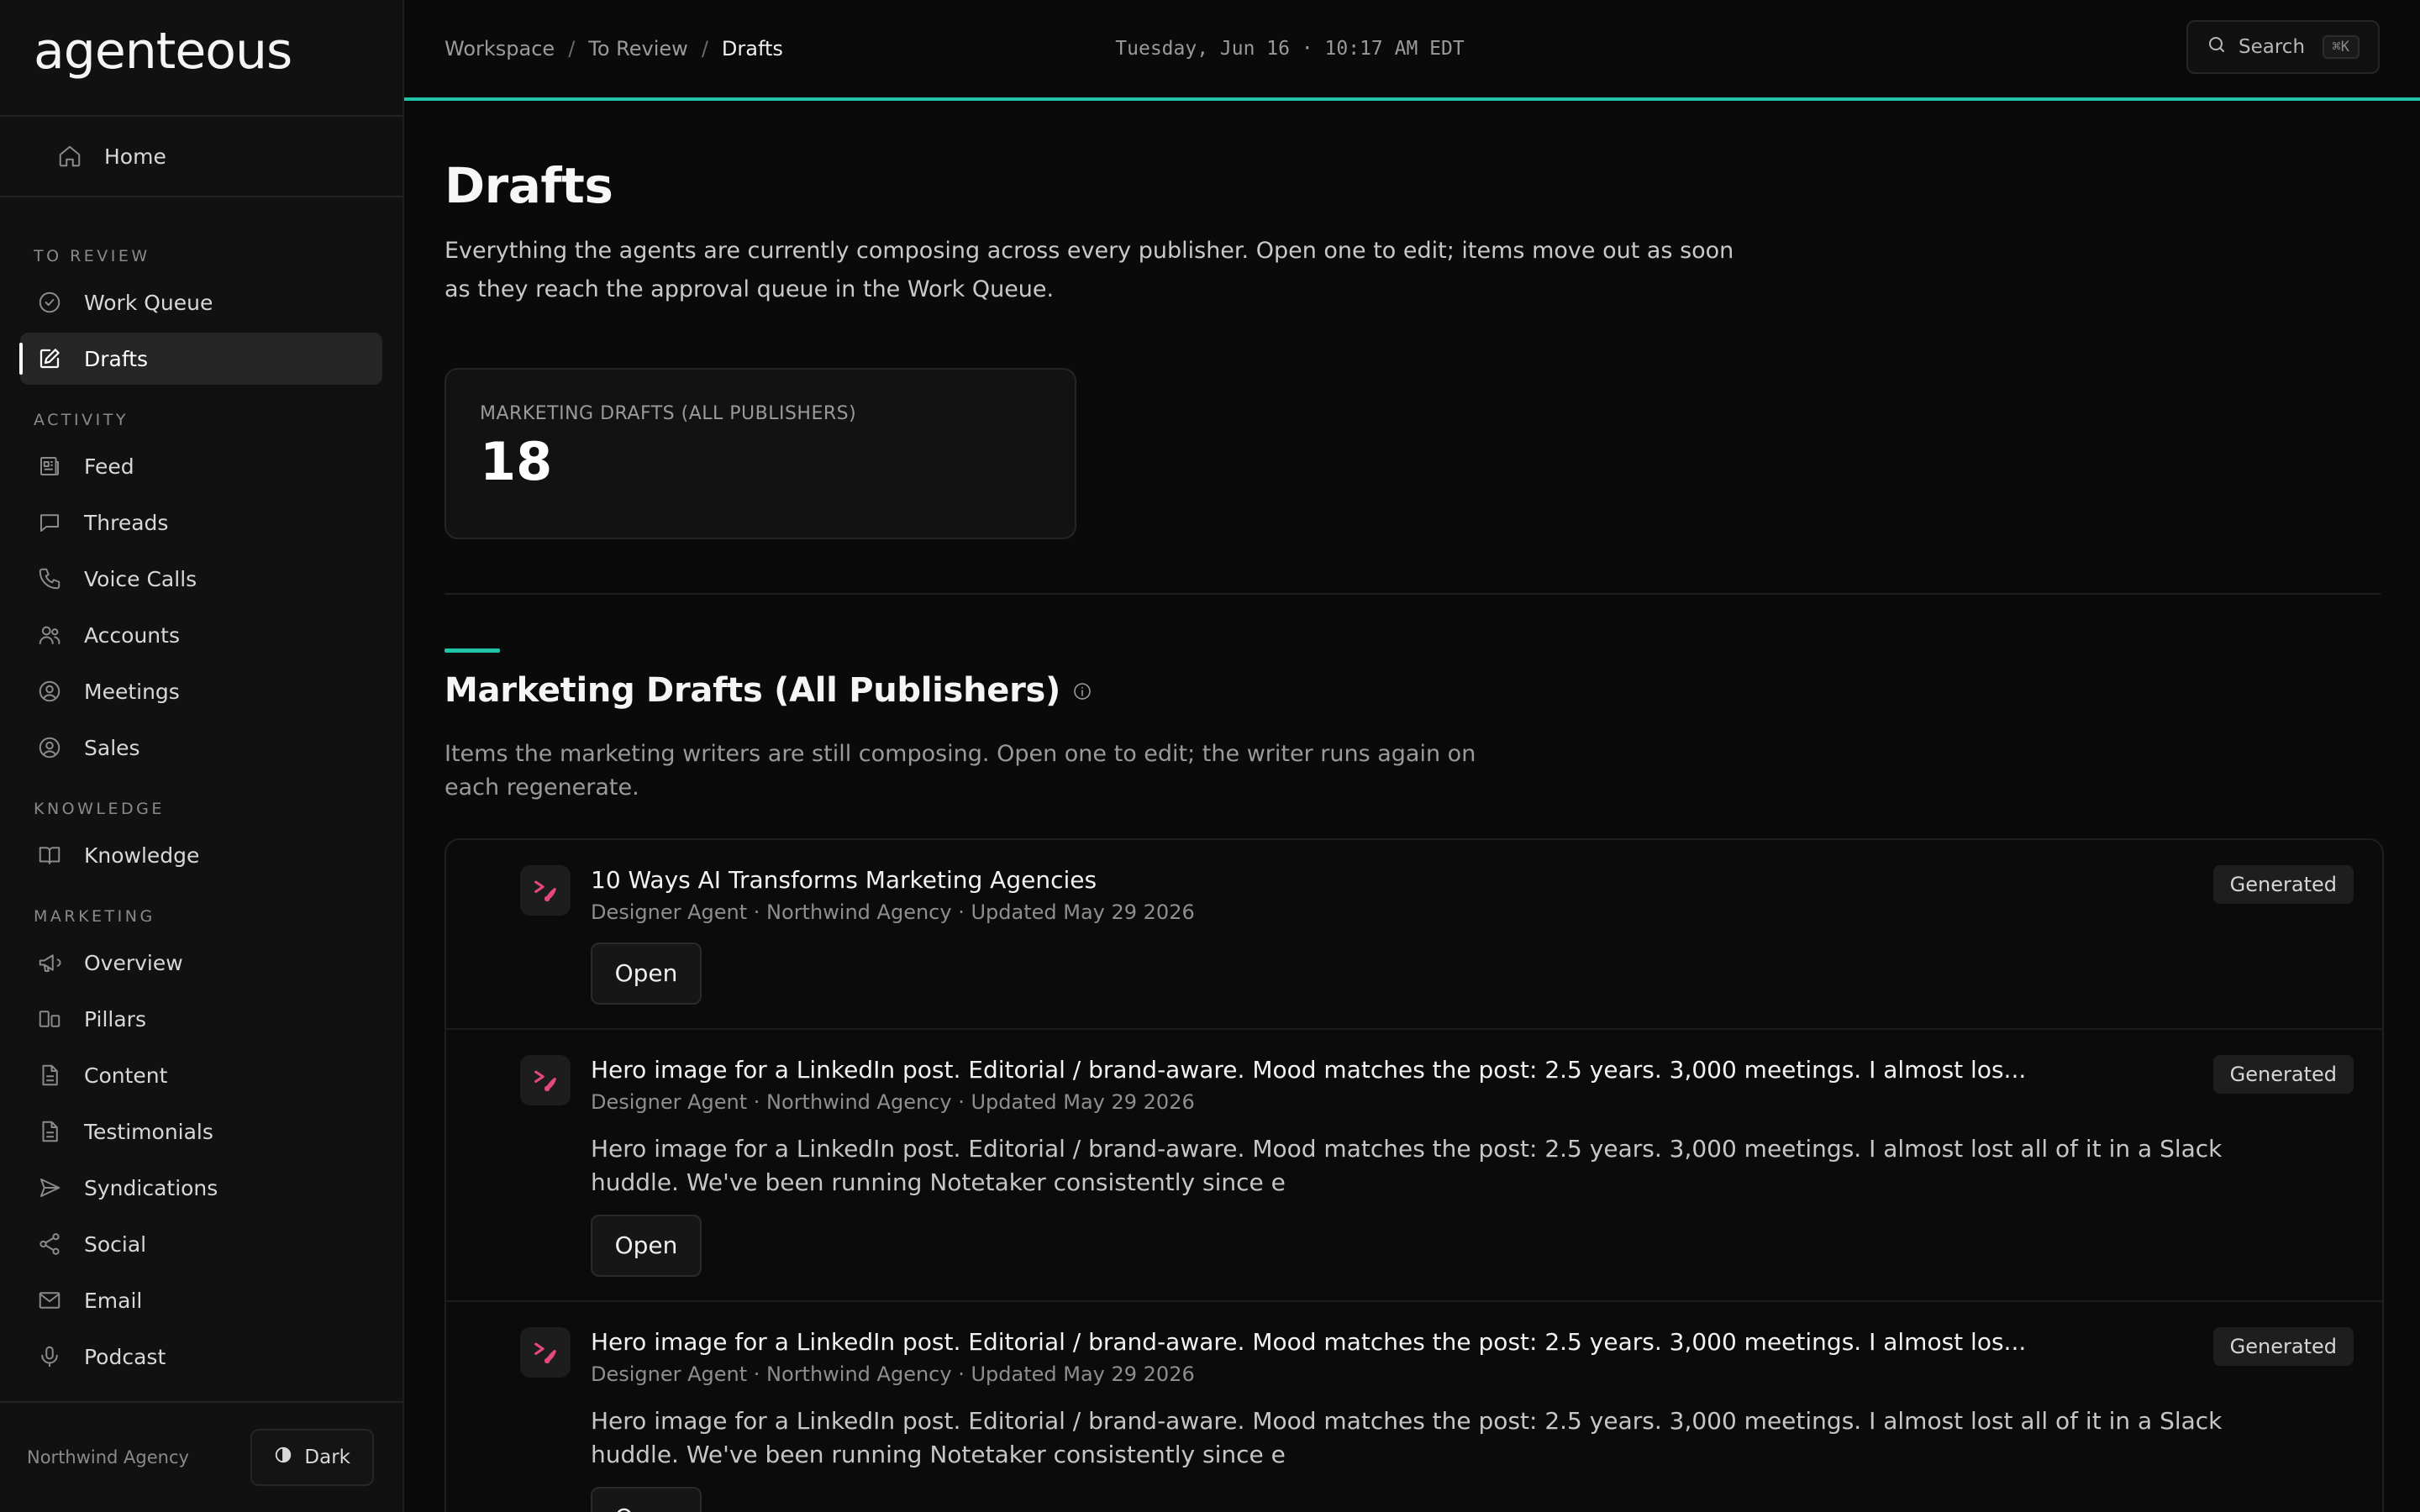 The height and width of the screenshot is (1512, 2420). I want to click on sidebar-item-label: Syndications, so click(151, 1187).